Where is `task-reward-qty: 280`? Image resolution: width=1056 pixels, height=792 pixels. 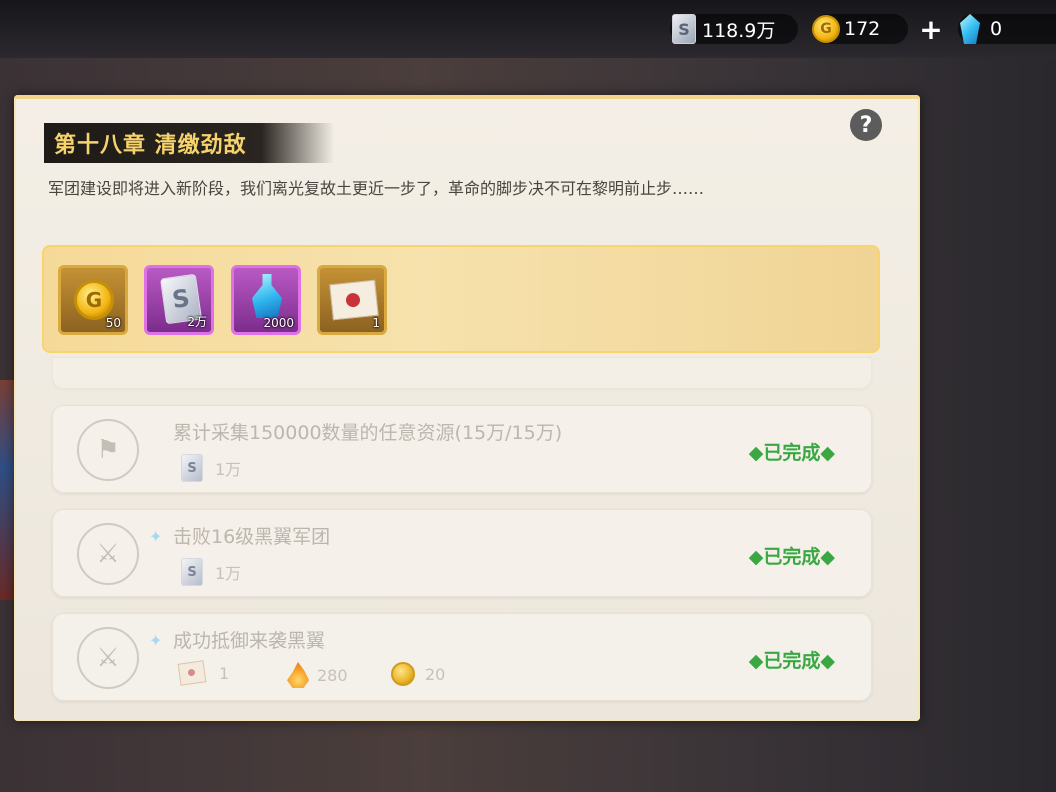
task-reward-qty: 280 is located at coordinates (332, 675).